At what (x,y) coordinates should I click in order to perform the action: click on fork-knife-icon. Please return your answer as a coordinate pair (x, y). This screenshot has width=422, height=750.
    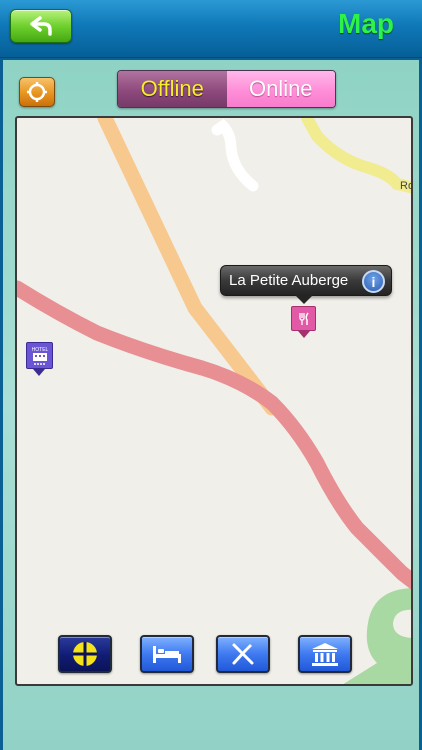
    Looking at the image, I should click on (303, 318).